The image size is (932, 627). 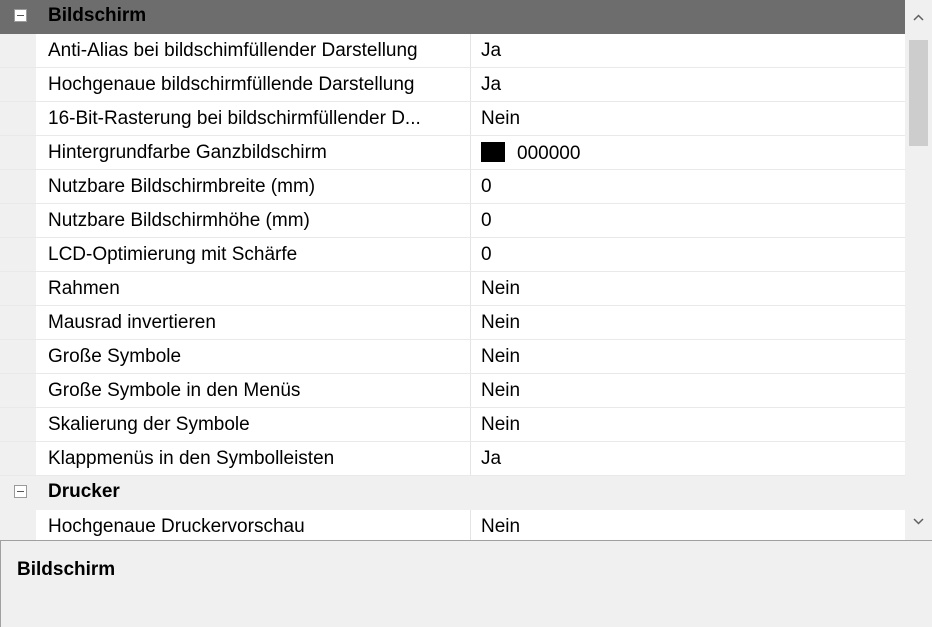 What do you see at coordinates (132, 322) in the screenshot?
I see `property-name: Mausrad invertieren` at bounding box center [132, 322].